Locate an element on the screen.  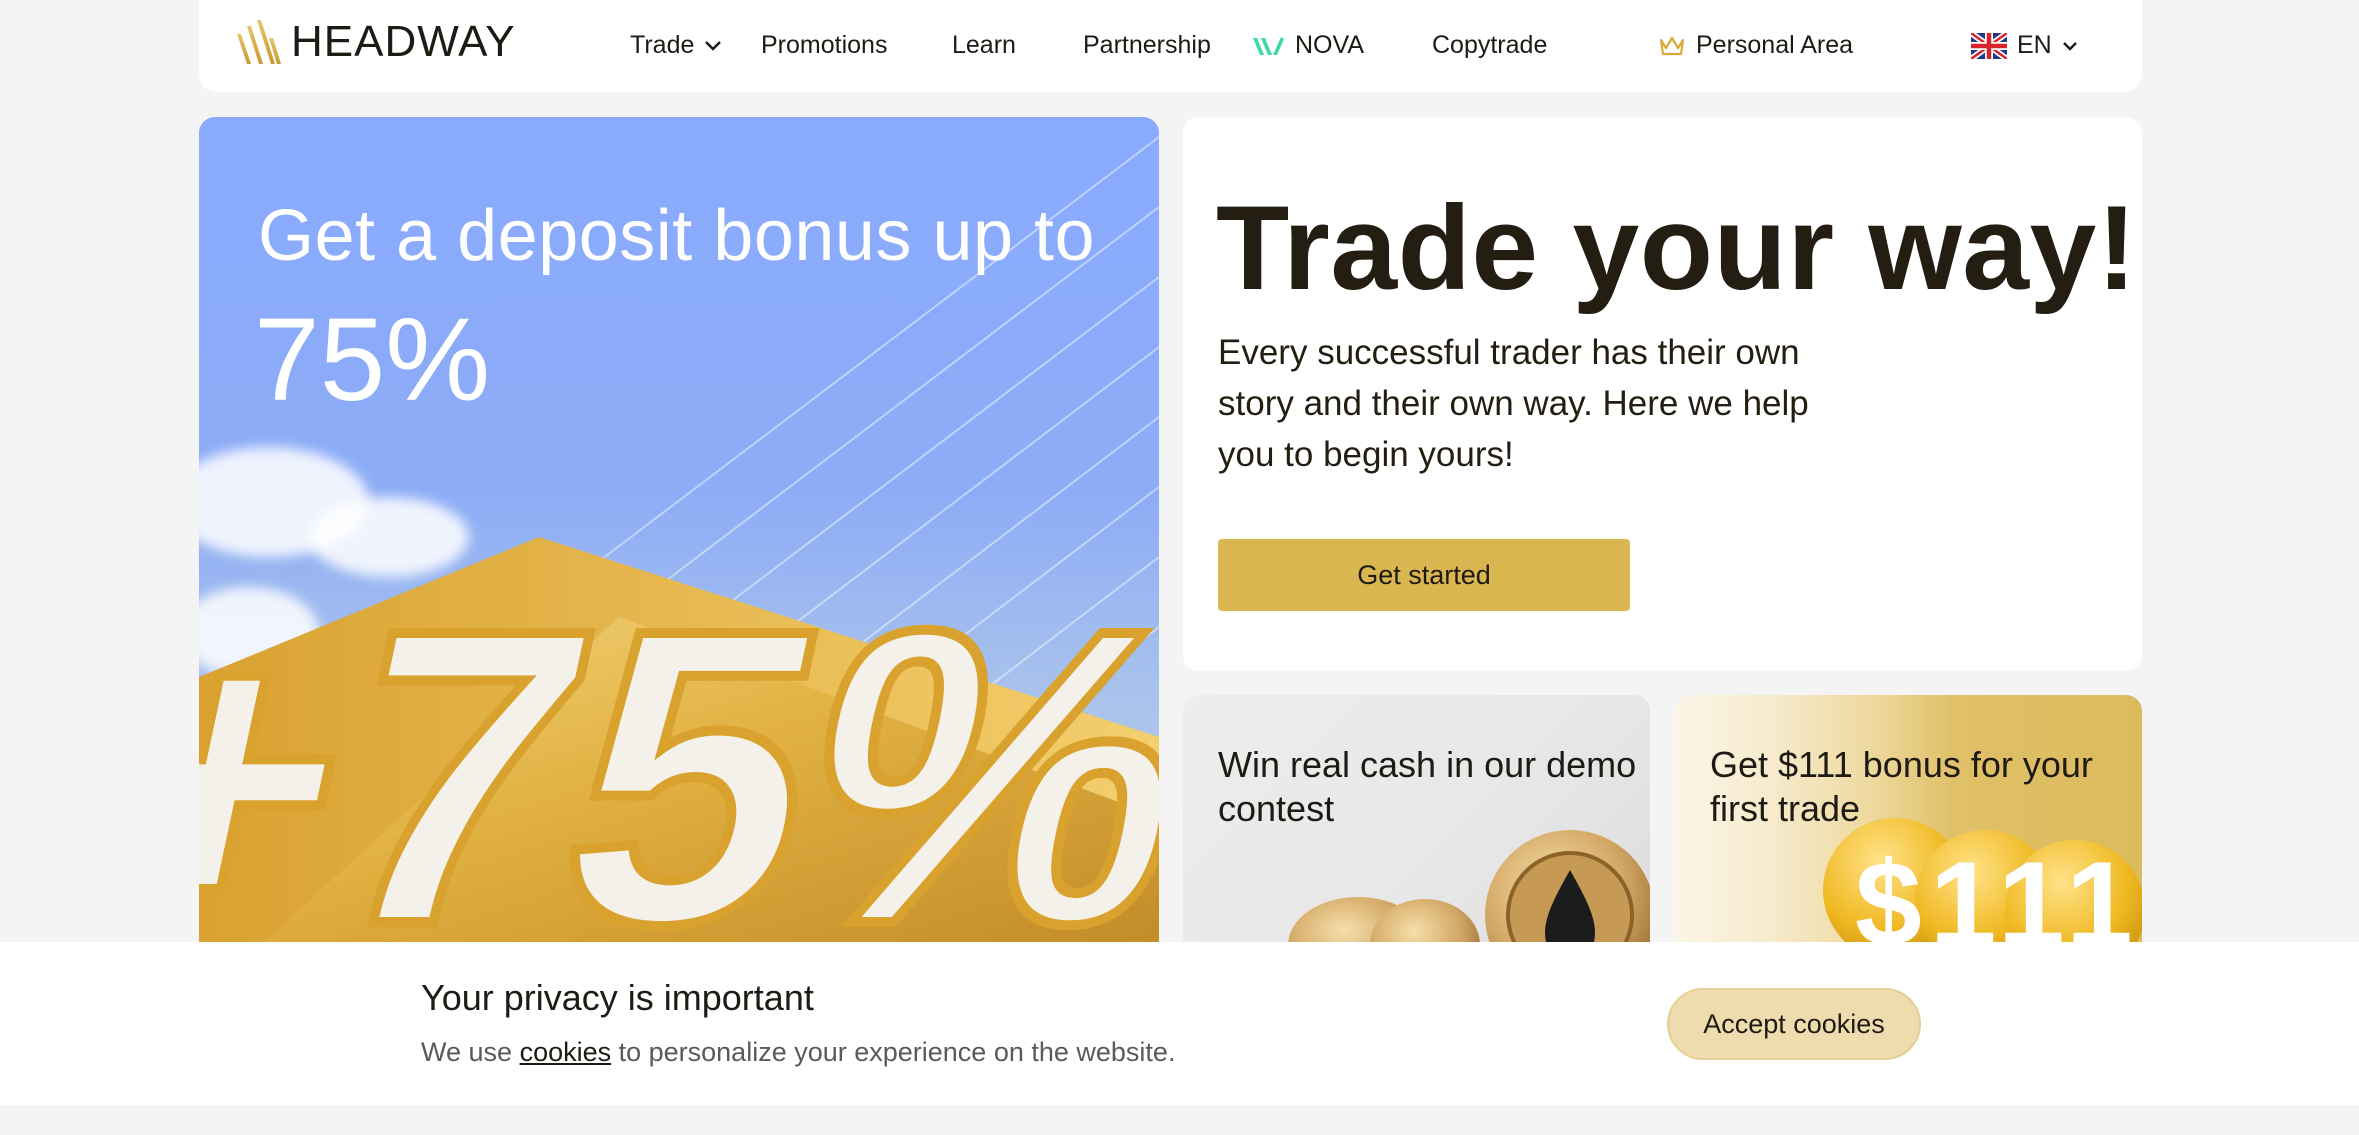
bonus-title: Get a deposit bonus up to is located at coordinates (677, 236).